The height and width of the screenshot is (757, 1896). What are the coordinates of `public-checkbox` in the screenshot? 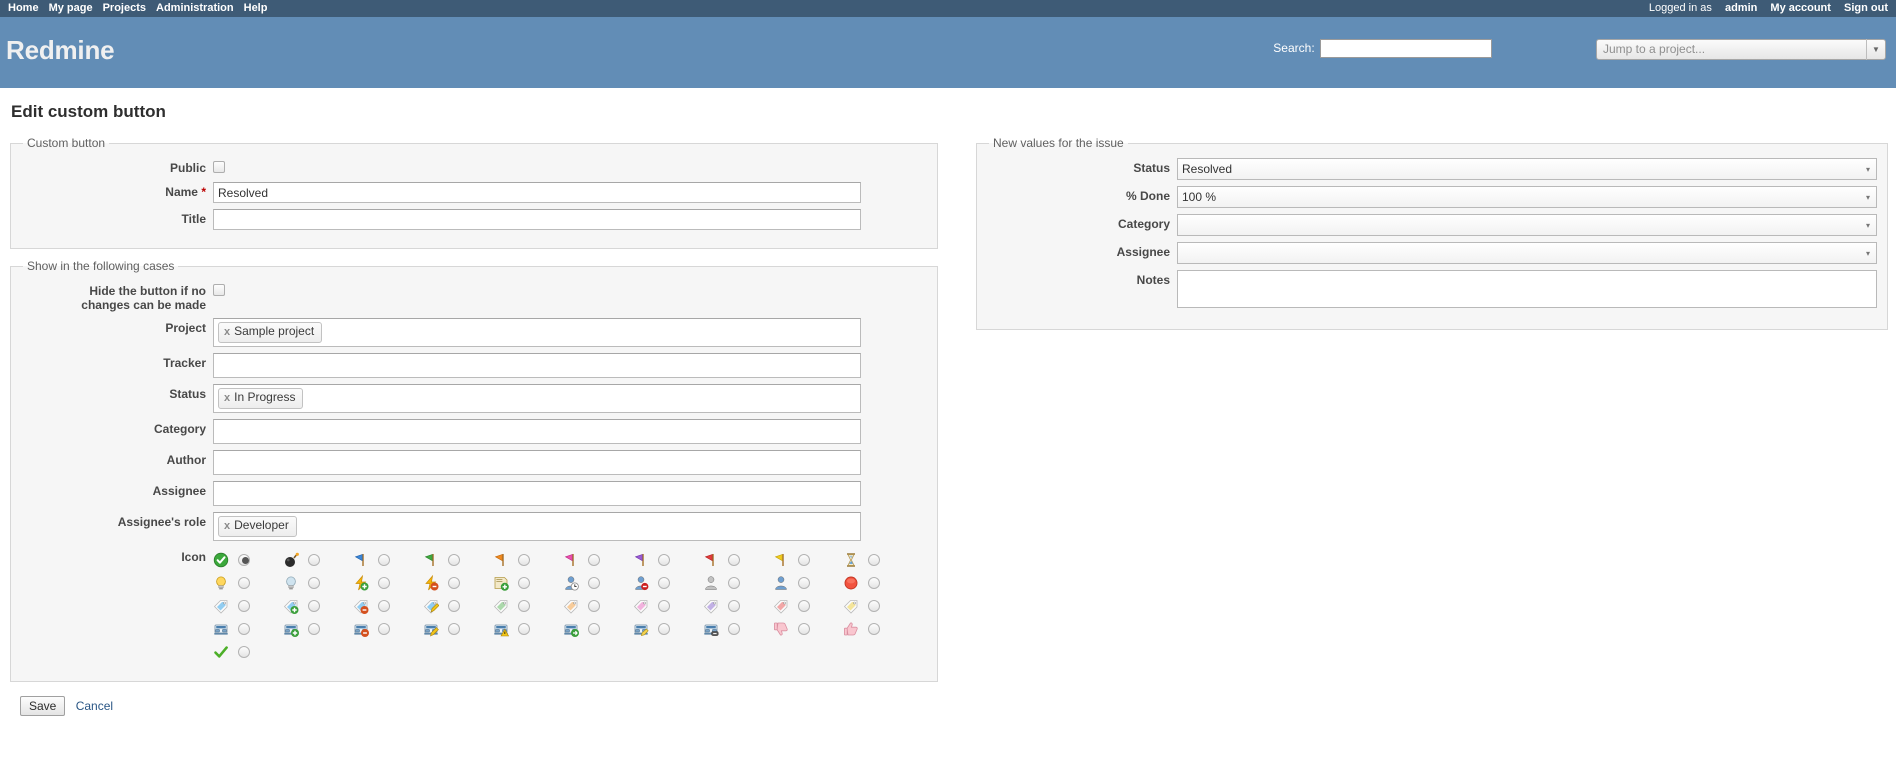 It's located at (219, 167).